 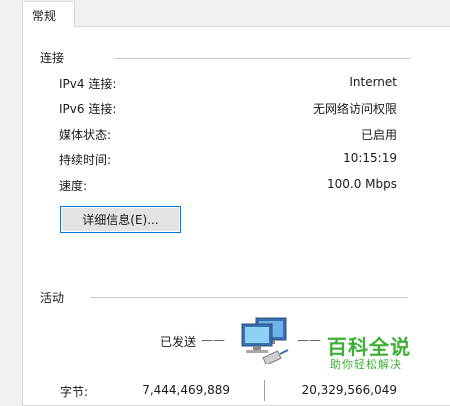 What do you see at coordinates (186, 390) in the screenshot?
I see `sent-bytes-value: 7,444,469,889` at bounding box center [186, 390].